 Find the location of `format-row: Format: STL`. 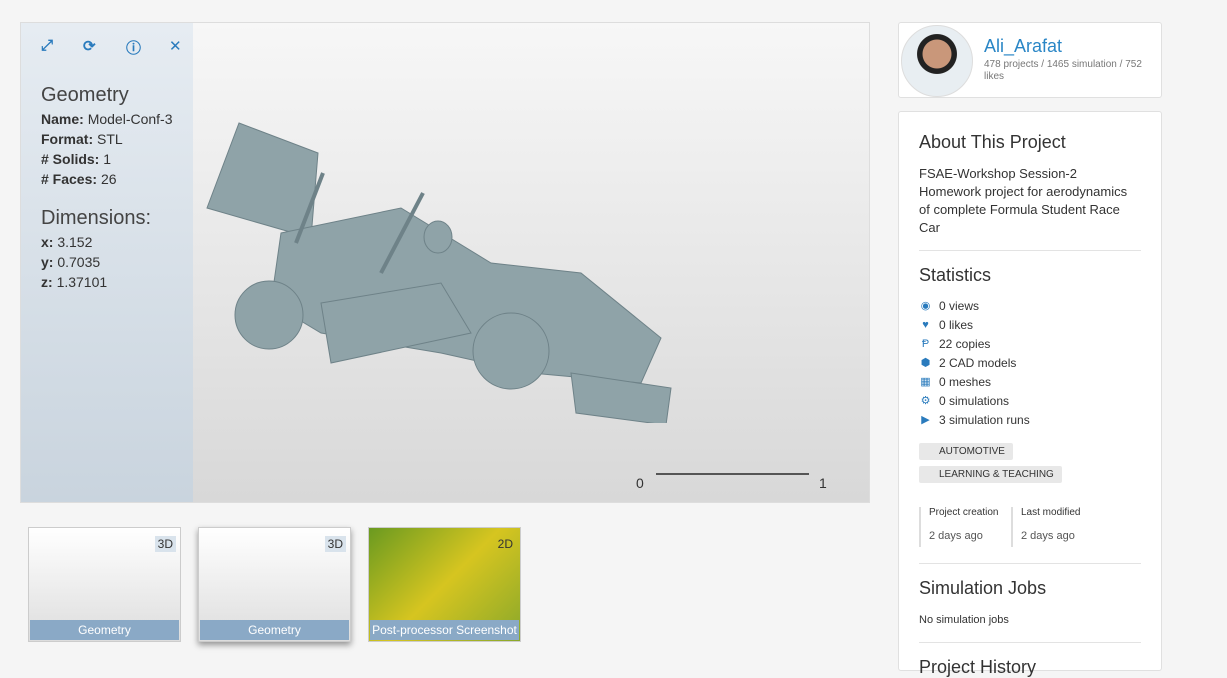

format-row: Format: STL is located at coordinates (107, 139).